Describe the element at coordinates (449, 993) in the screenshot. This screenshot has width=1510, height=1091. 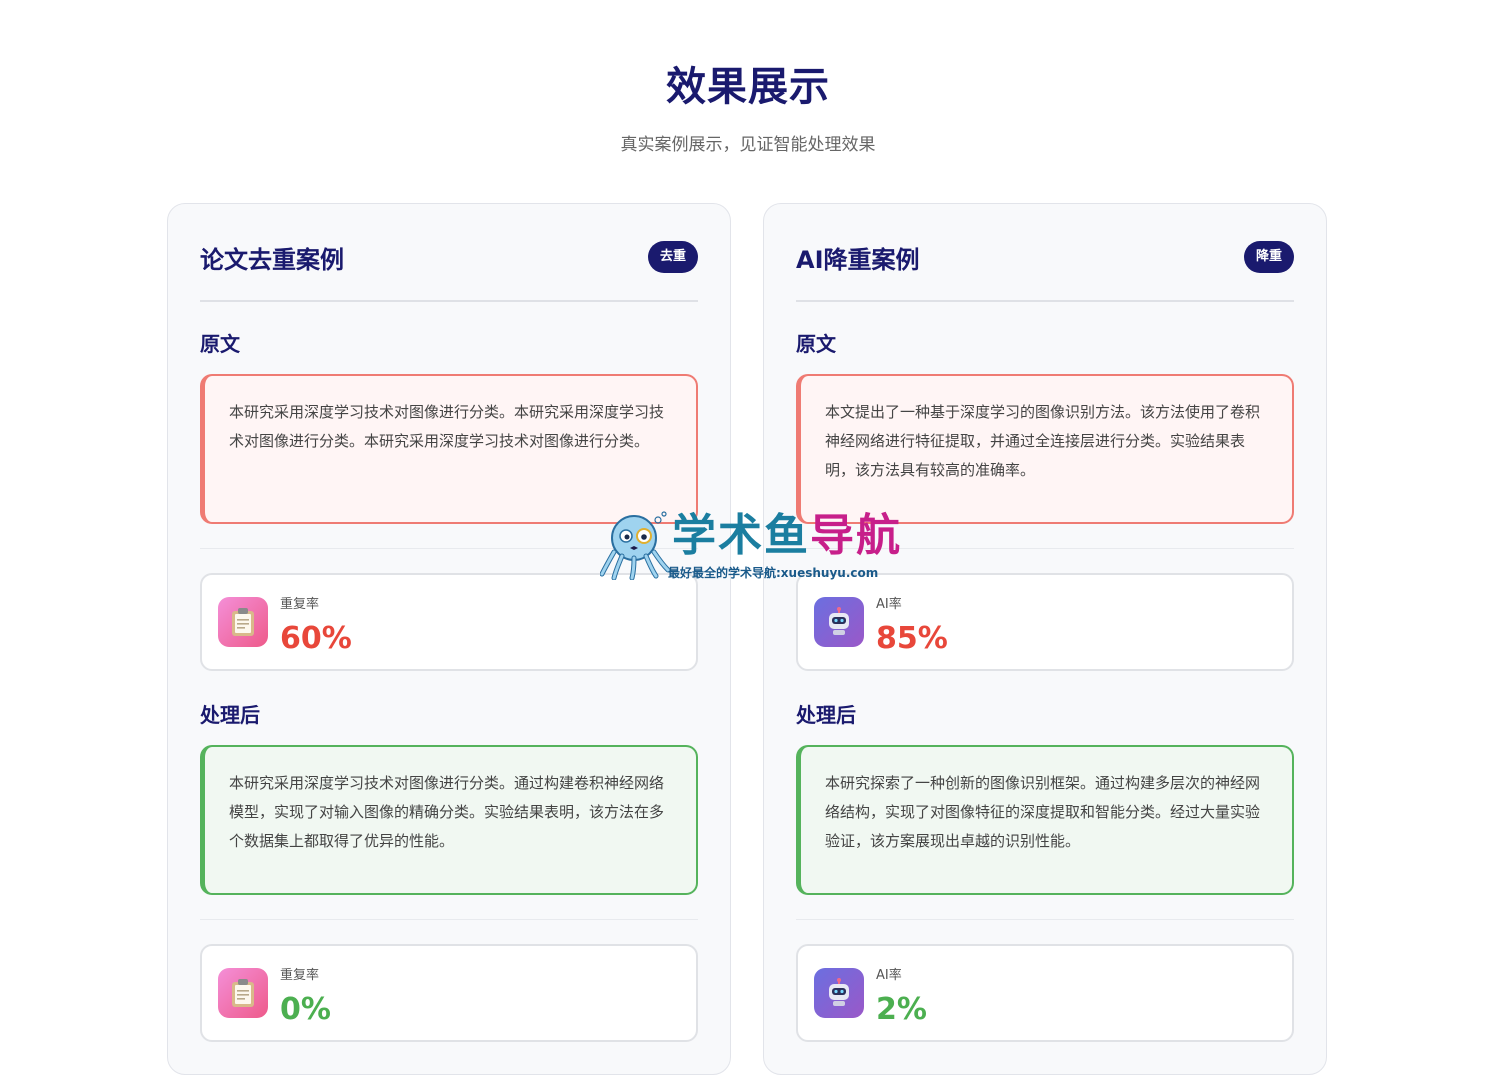
I see `after-stat: 重复率 0%` at that location.